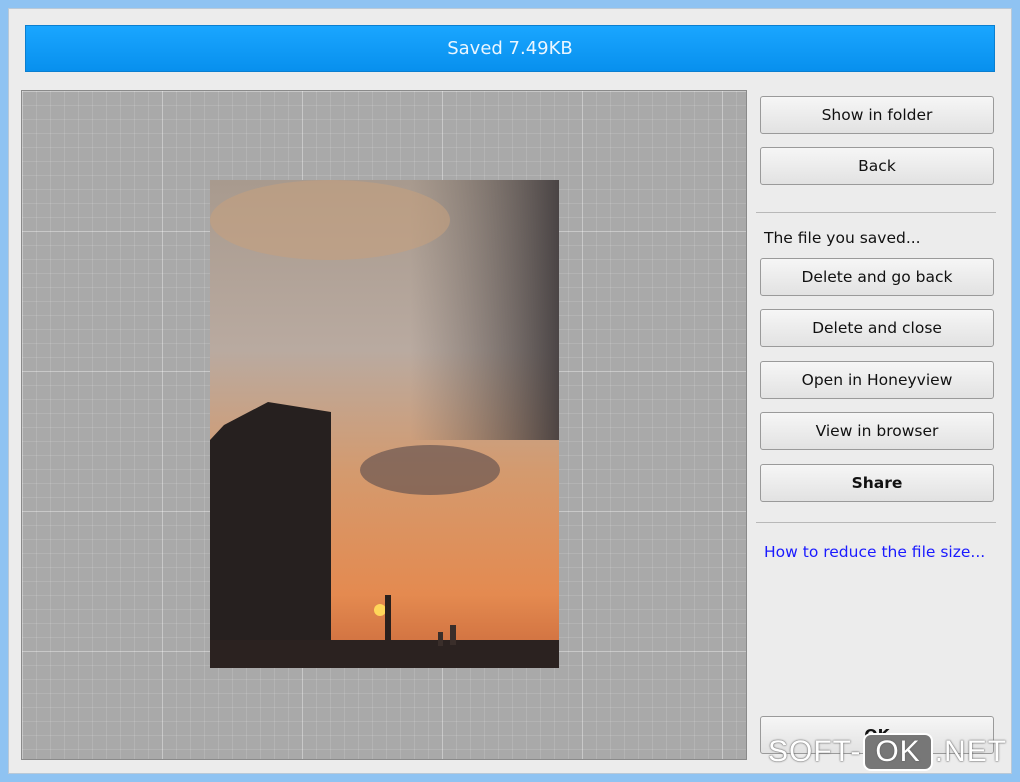 The image size is (1020, 782). I want to click on watermark-part: .NET, so click(971, 751).